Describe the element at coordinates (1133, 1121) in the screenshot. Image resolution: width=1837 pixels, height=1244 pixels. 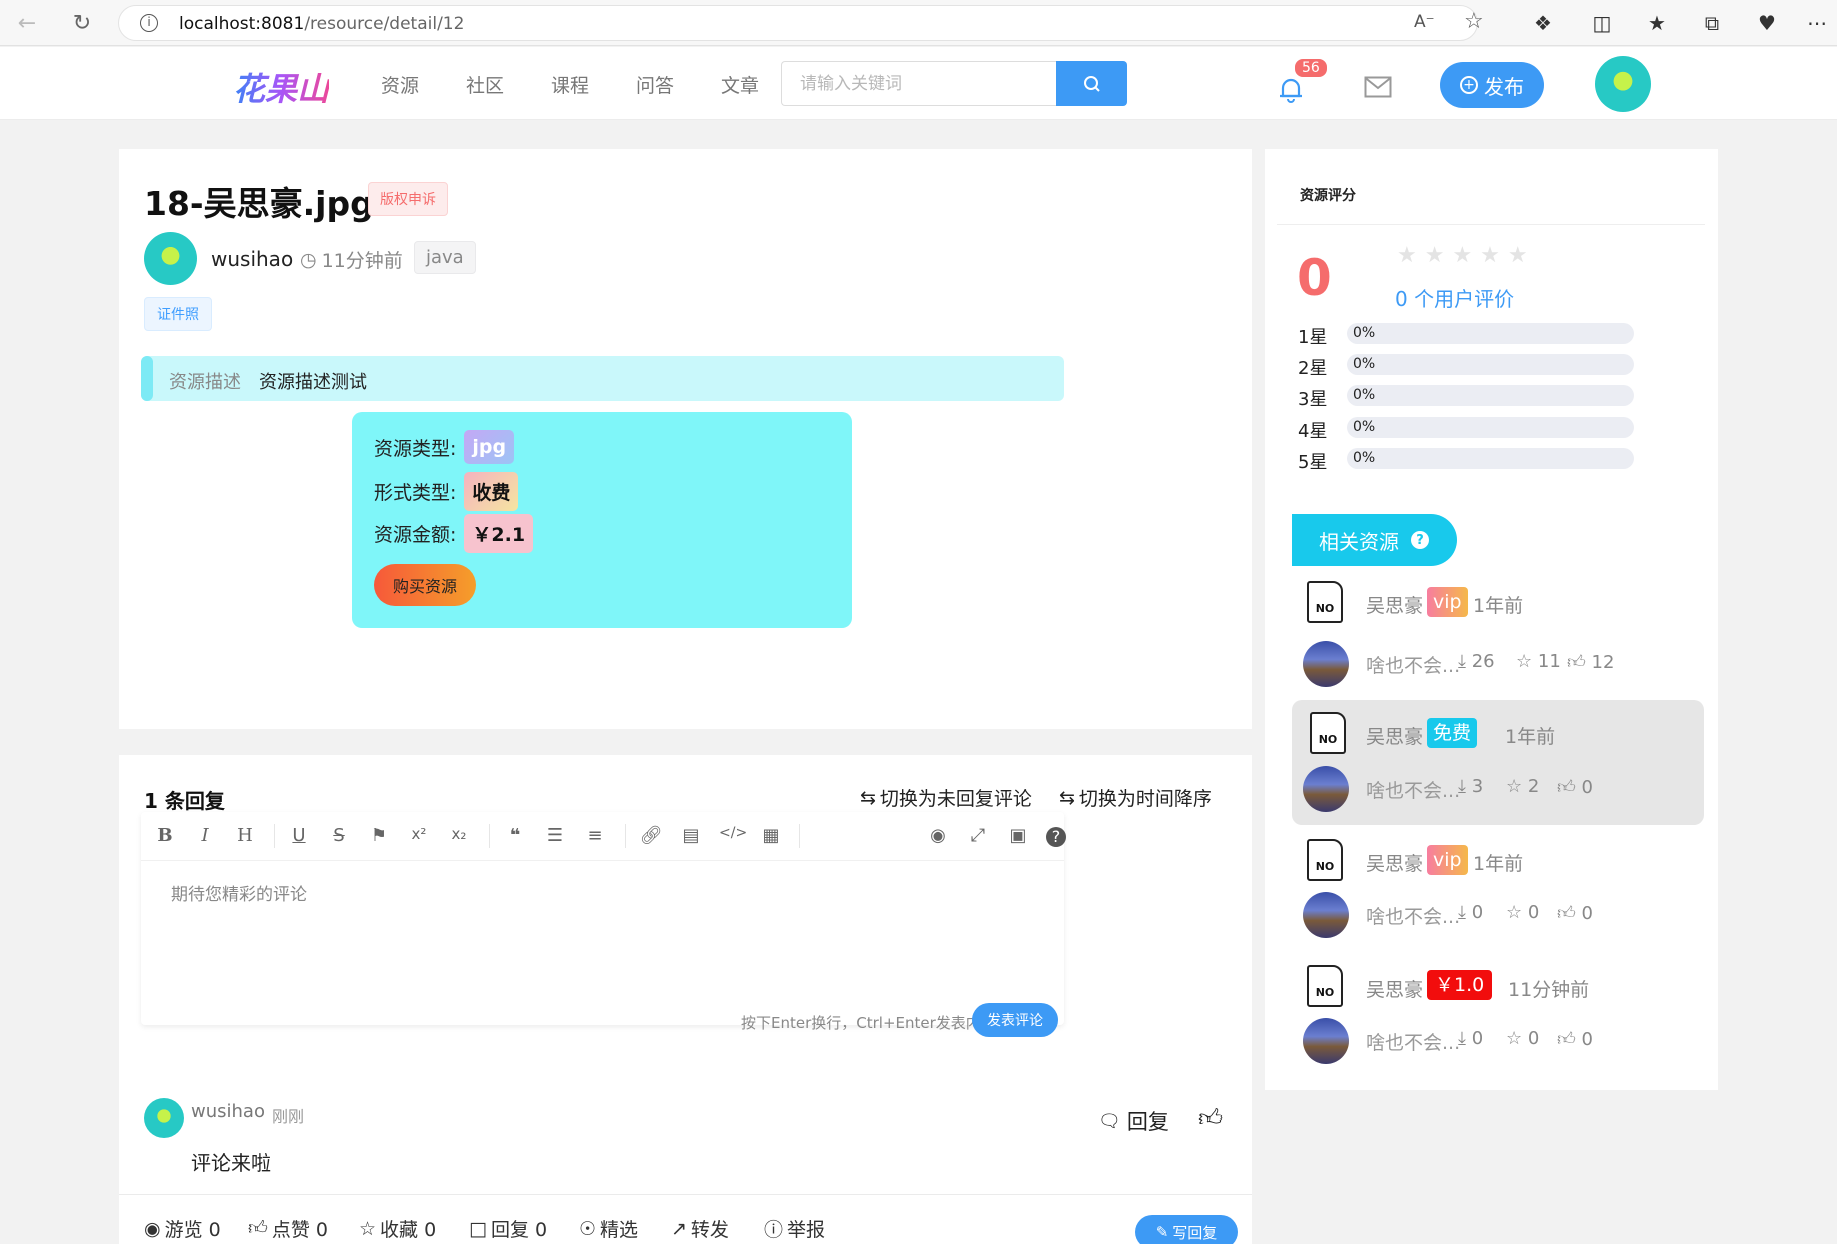
I see `reply-button: 🗨︎ 回复` at that location.